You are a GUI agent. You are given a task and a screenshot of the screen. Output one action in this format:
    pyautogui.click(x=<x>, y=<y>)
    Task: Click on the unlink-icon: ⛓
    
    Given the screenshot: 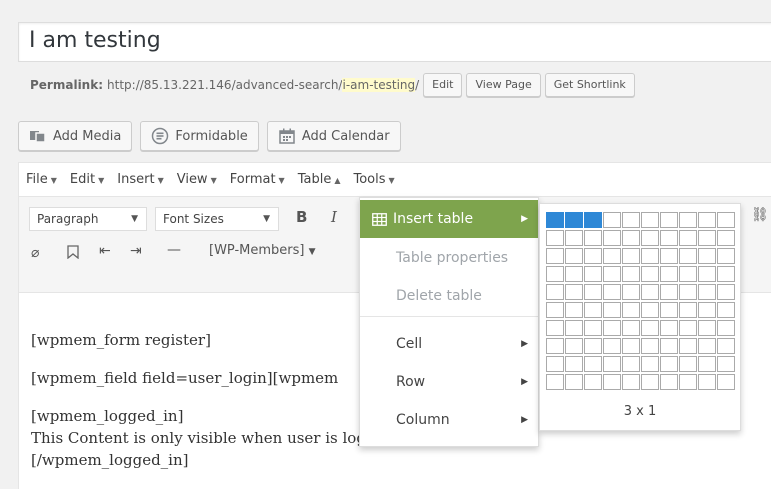 What is the action you would take?
    pyautogui.click(x=760, y=215)
    